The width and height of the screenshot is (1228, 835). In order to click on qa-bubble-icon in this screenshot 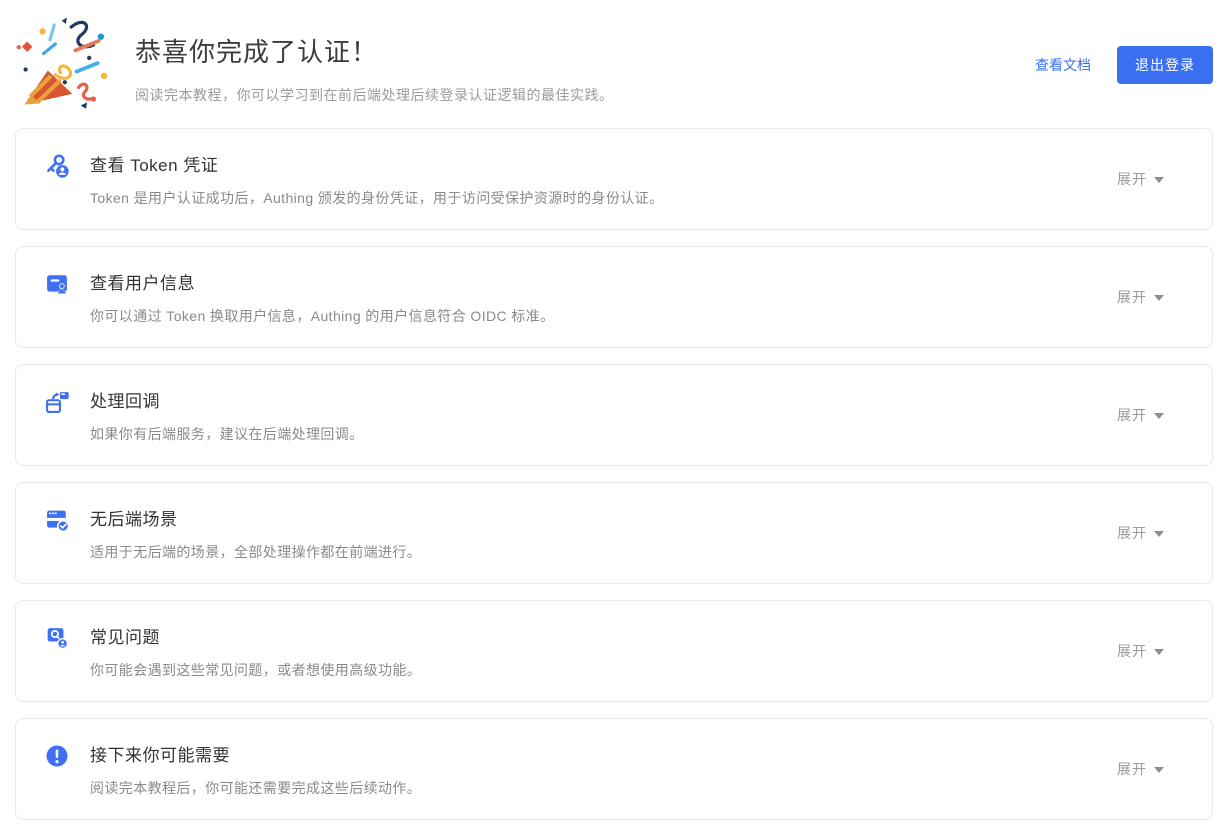, I will do `click(57, 638)`.